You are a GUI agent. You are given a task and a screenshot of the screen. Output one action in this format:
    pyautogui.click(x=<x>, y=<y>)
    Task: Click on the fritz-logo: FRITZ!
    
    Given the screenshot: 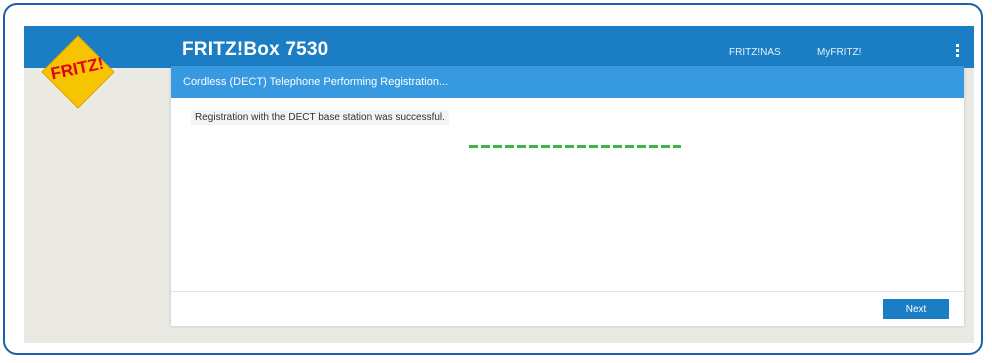 What is the action you would take?
    pyautogui.click(x=78, y=72)
    